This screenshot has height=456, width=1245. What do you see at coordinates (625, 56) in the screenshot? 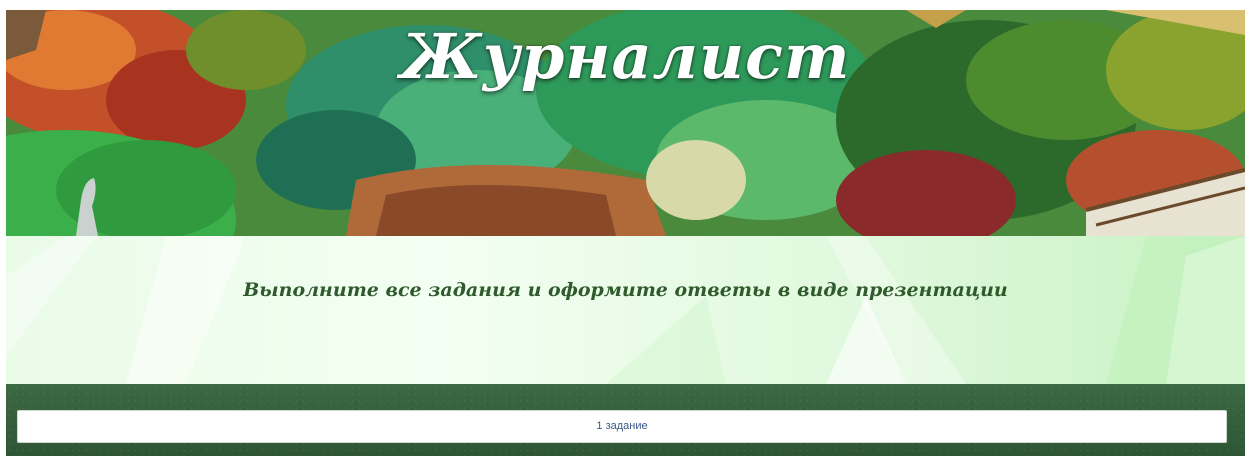
I see `page-title: Журналист` at bounding box center [625, 56].